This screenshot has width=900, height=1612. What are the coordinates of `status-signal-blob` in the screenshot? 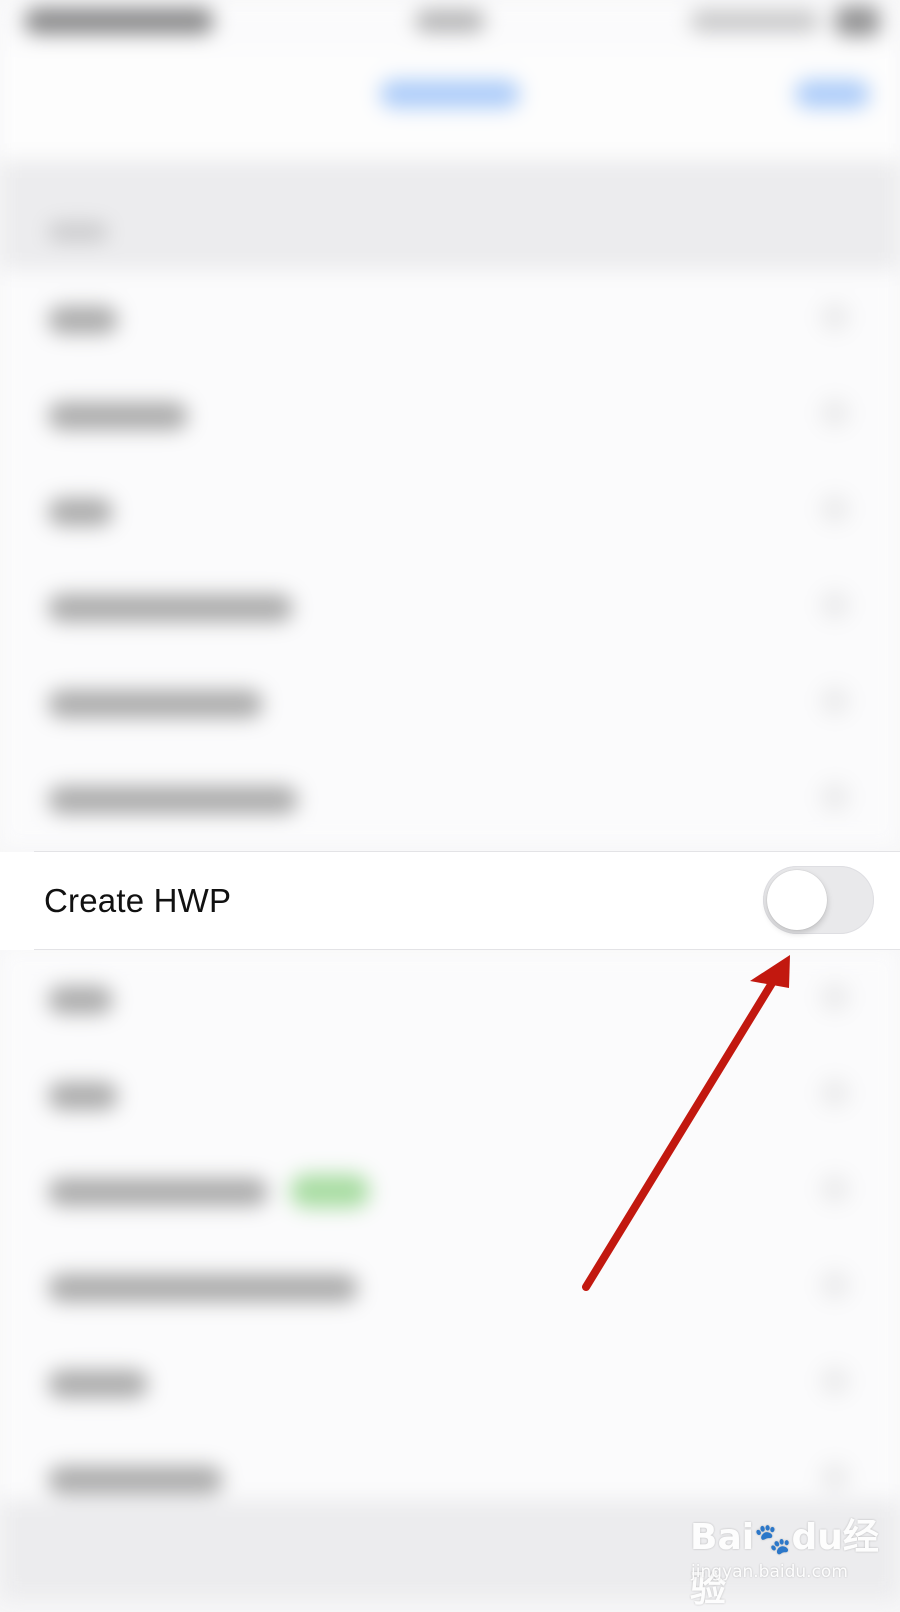 It's located at (755, 21).